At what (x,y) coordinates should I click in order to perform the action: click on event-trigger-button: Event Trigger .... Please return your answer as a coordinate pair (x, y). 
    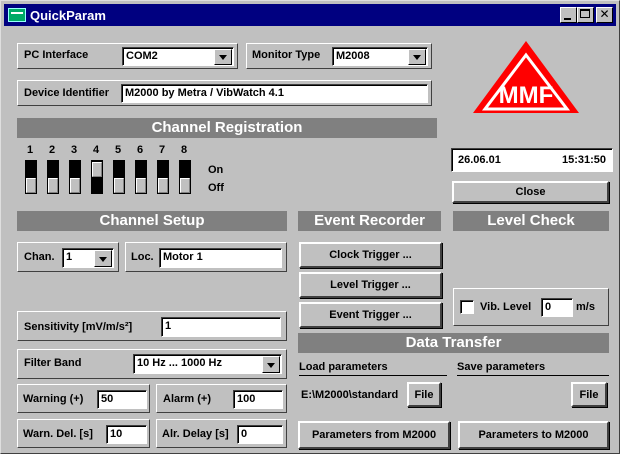
    Looking at the image, I should click on (370, 315).